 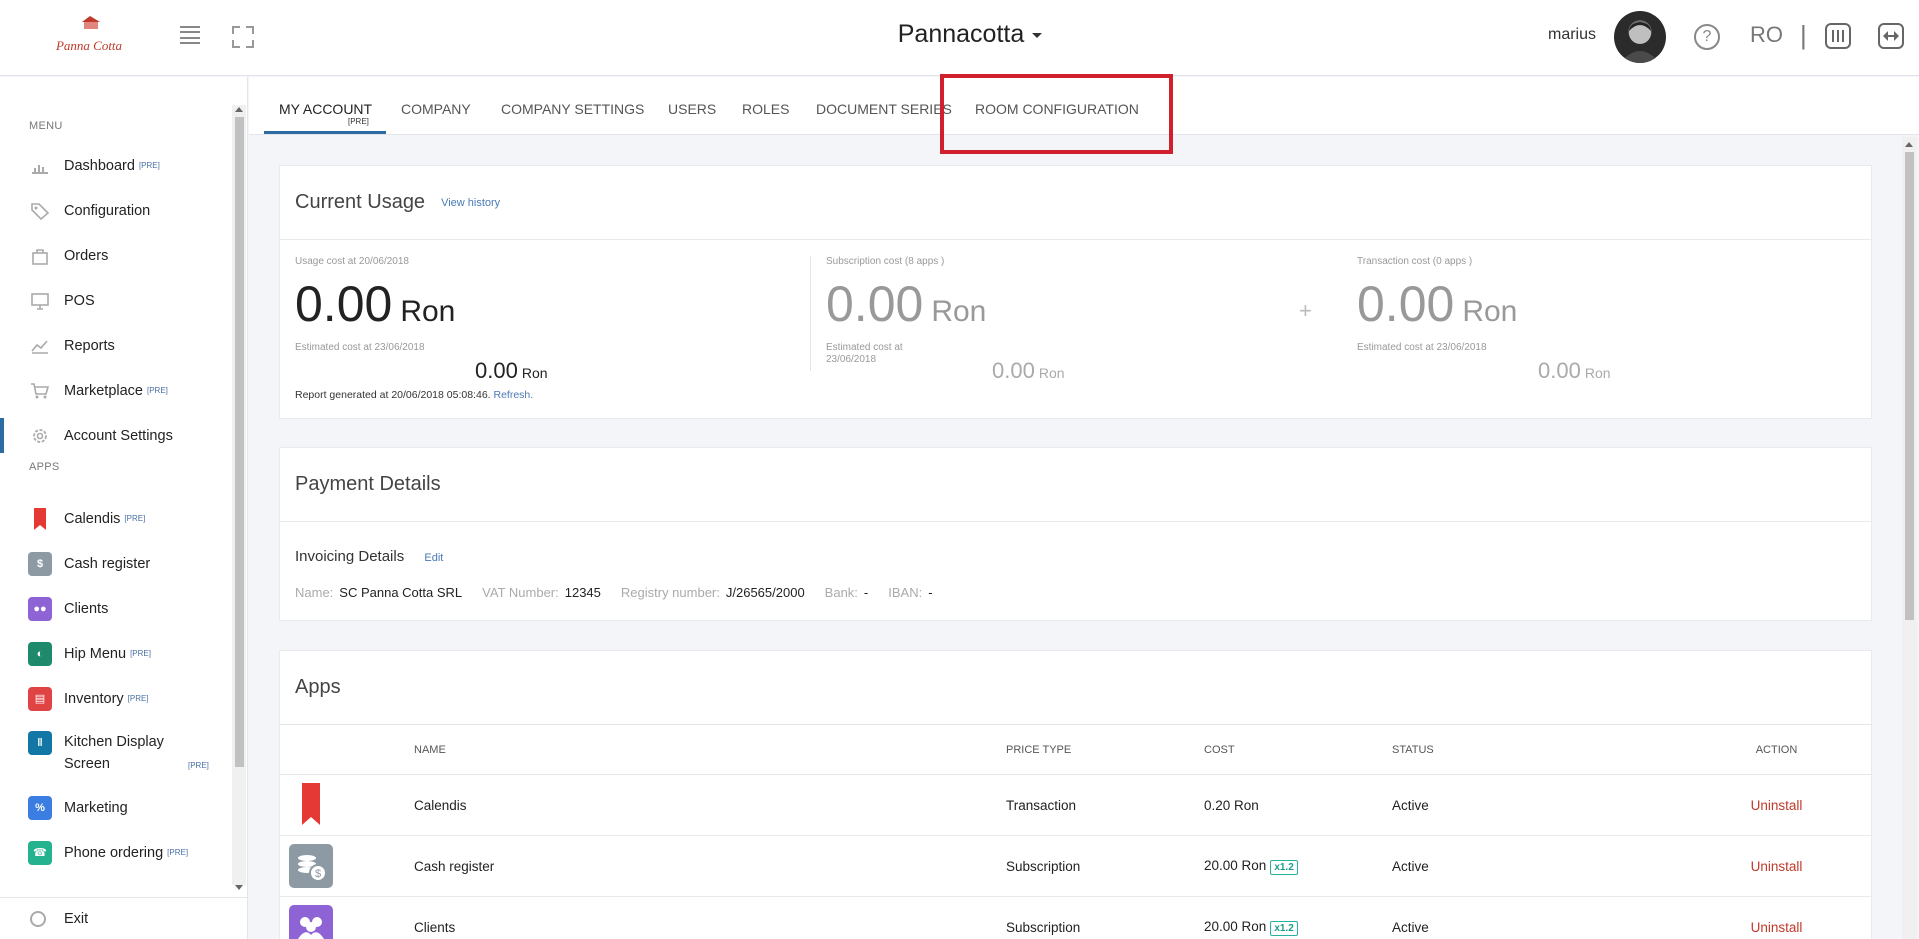 What do you see at coordinates (89, 38) in the screenshot?
I see `pannacotta-logo: Panna Cotta` at bounding box center [89, 38].